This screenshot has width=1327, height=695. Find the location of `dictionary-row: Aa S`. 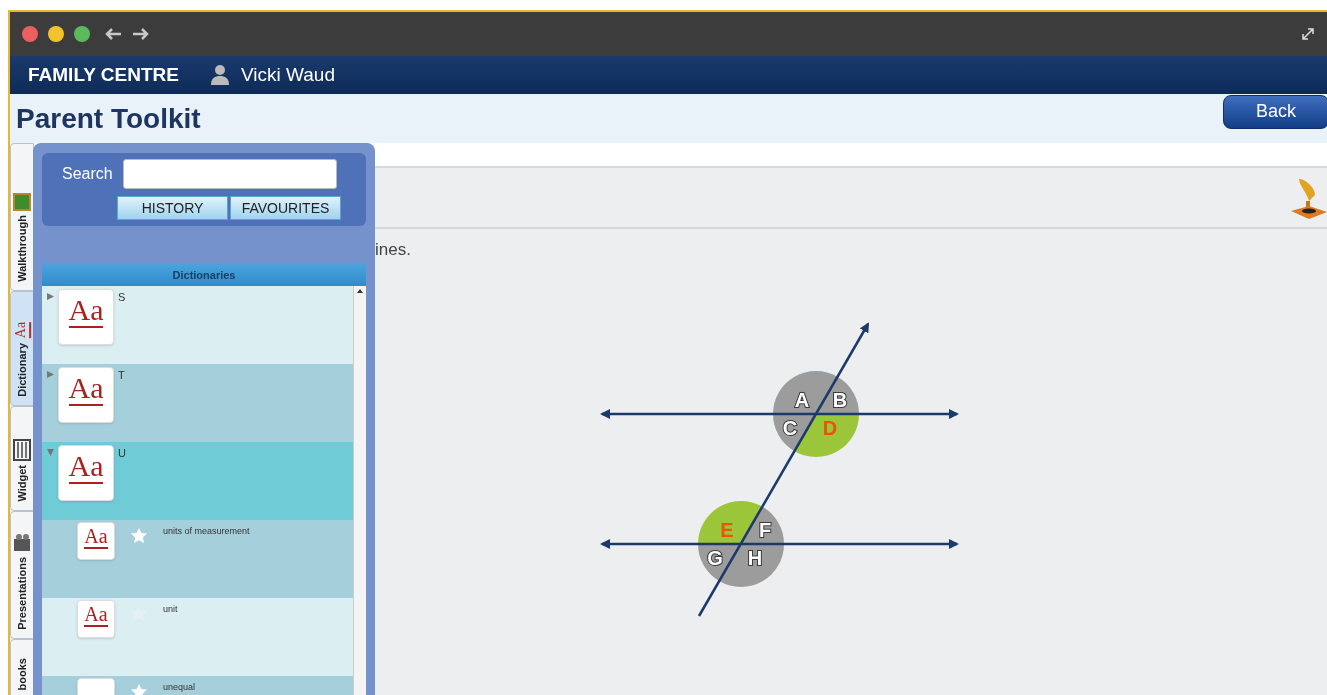

dictionary-row: Aa S is located at coordinates (197, 325).